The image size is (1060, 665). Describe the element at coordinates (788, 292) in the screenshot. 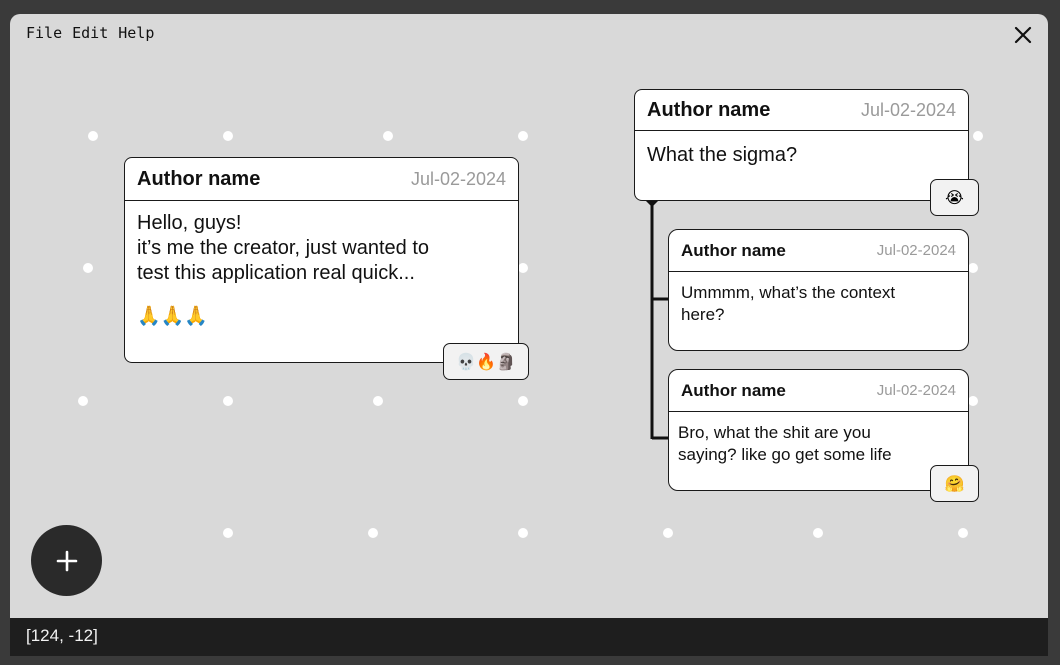

I see `post-text-line: Ummmm, what’s the context` at that location.